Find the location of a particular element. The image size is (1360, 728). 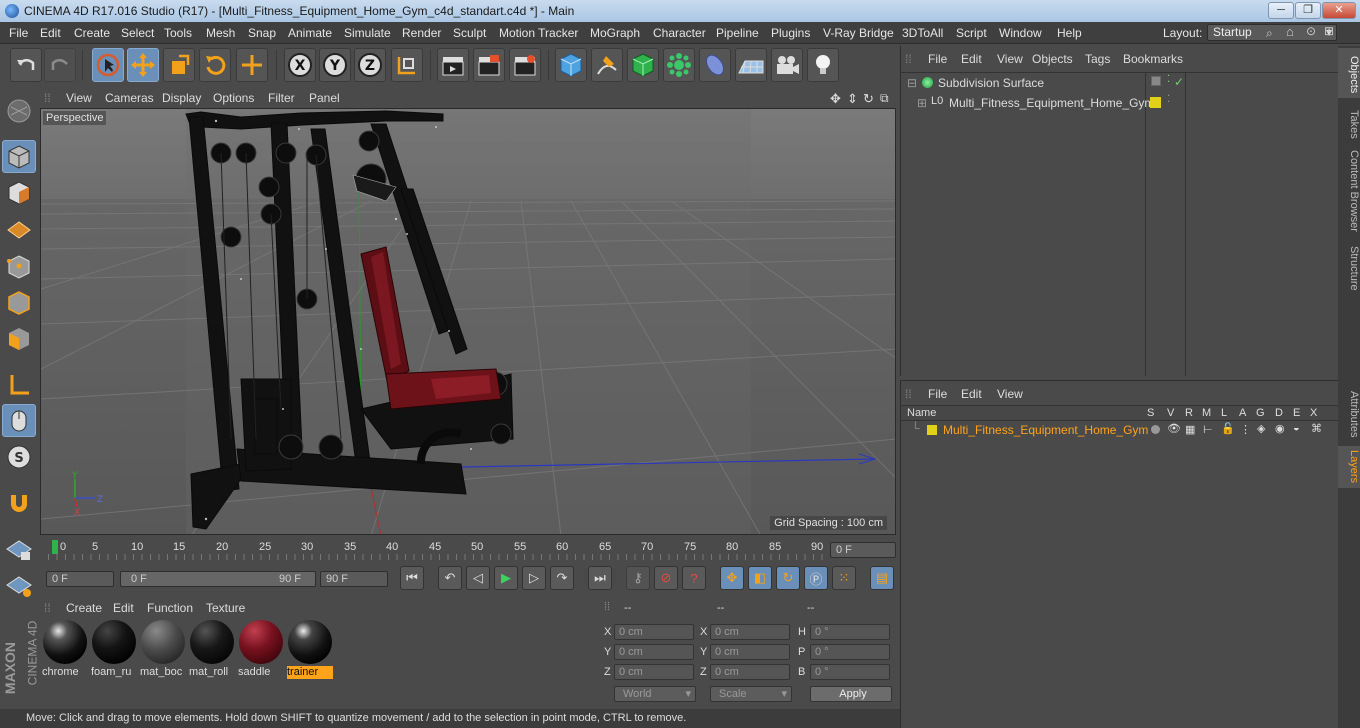

eye-icon: 👁 is located at coordinates (1174, 428).